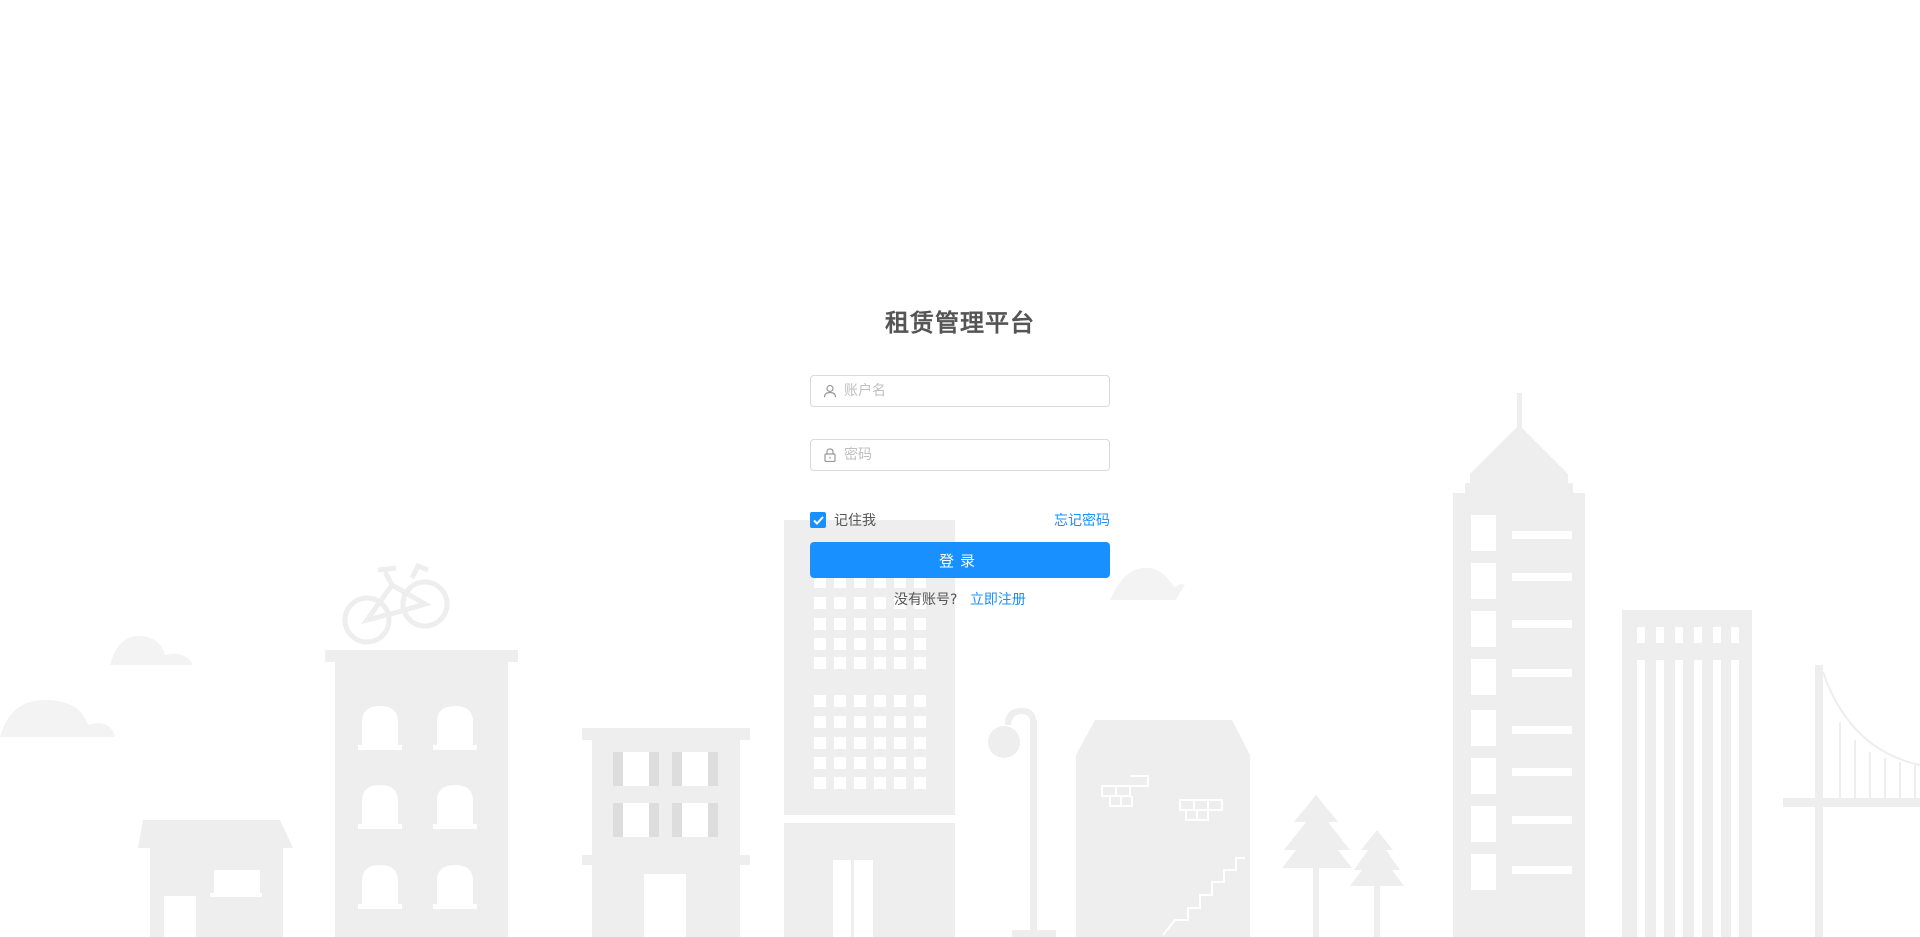  Describe the element at coordinates (830, 391) in the screenshot. I see `user-icon` at that location.